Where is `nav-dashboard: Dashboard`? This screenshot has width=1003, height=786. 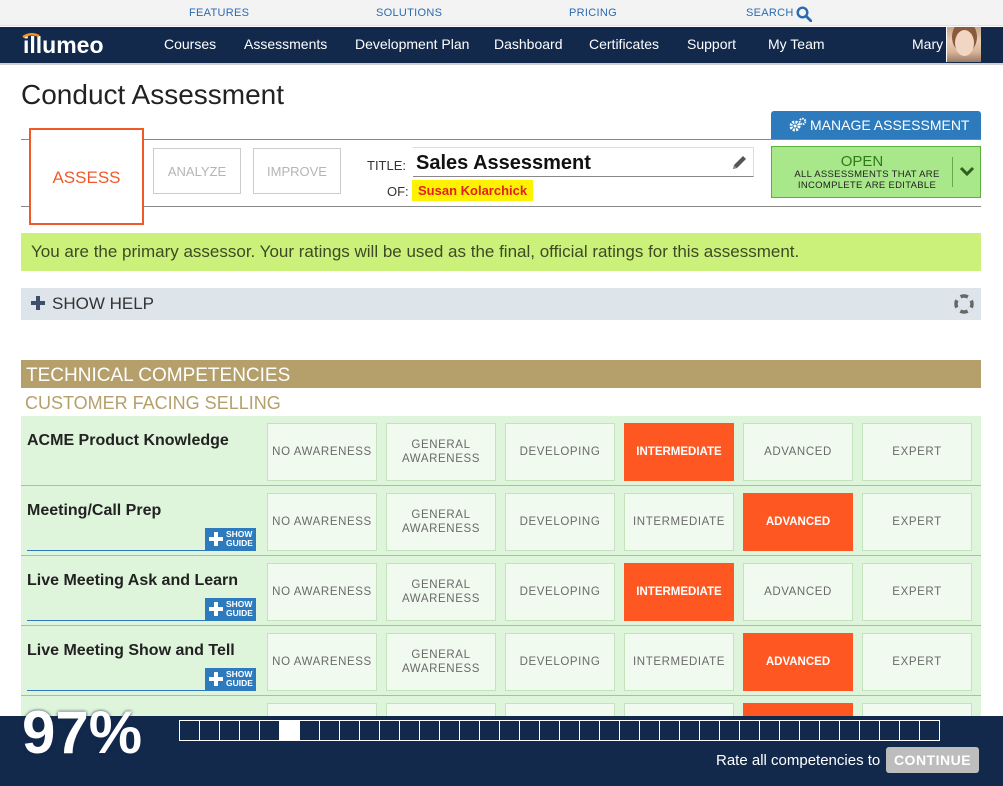
nav-dashboard: Dashboard is located at coordinates (528, 44).